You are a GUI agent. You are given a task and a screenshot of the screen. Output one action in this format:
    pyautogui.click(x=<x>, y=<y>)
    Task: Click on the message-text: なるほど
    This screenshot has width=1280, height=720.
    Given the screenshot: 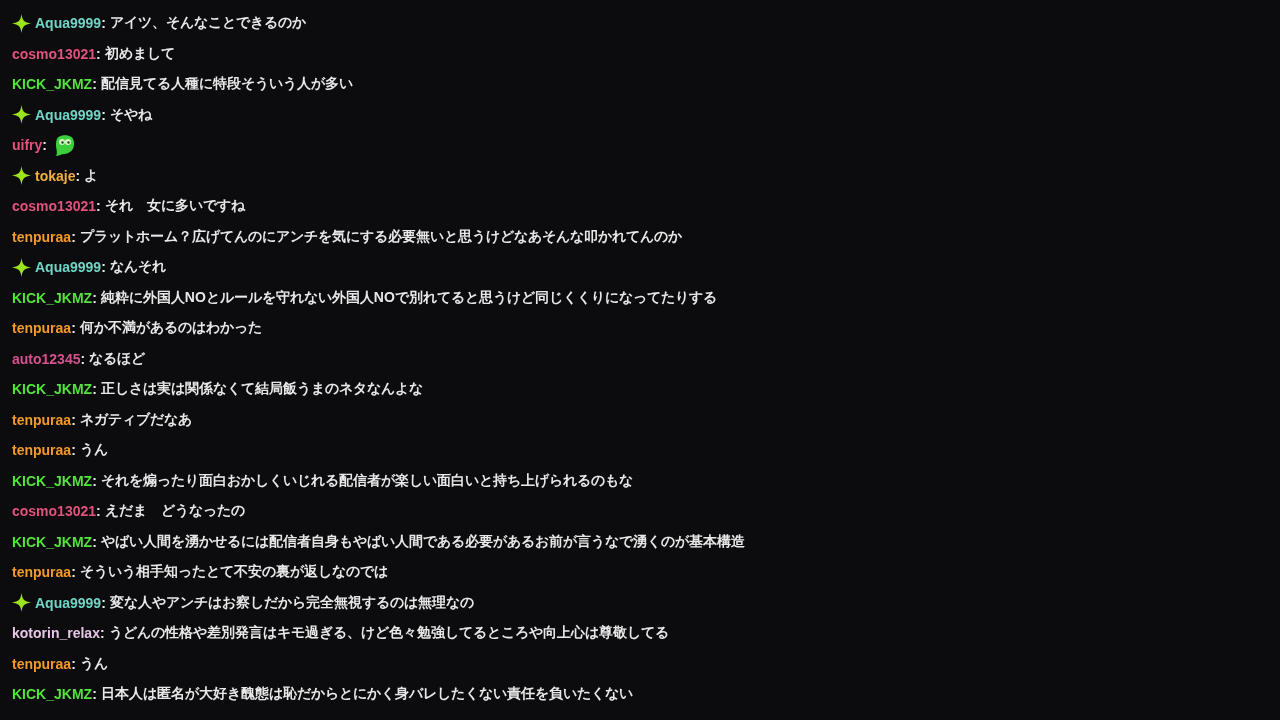 What is the action you would take?
    pyautogui.click(x=117, y=358)
    